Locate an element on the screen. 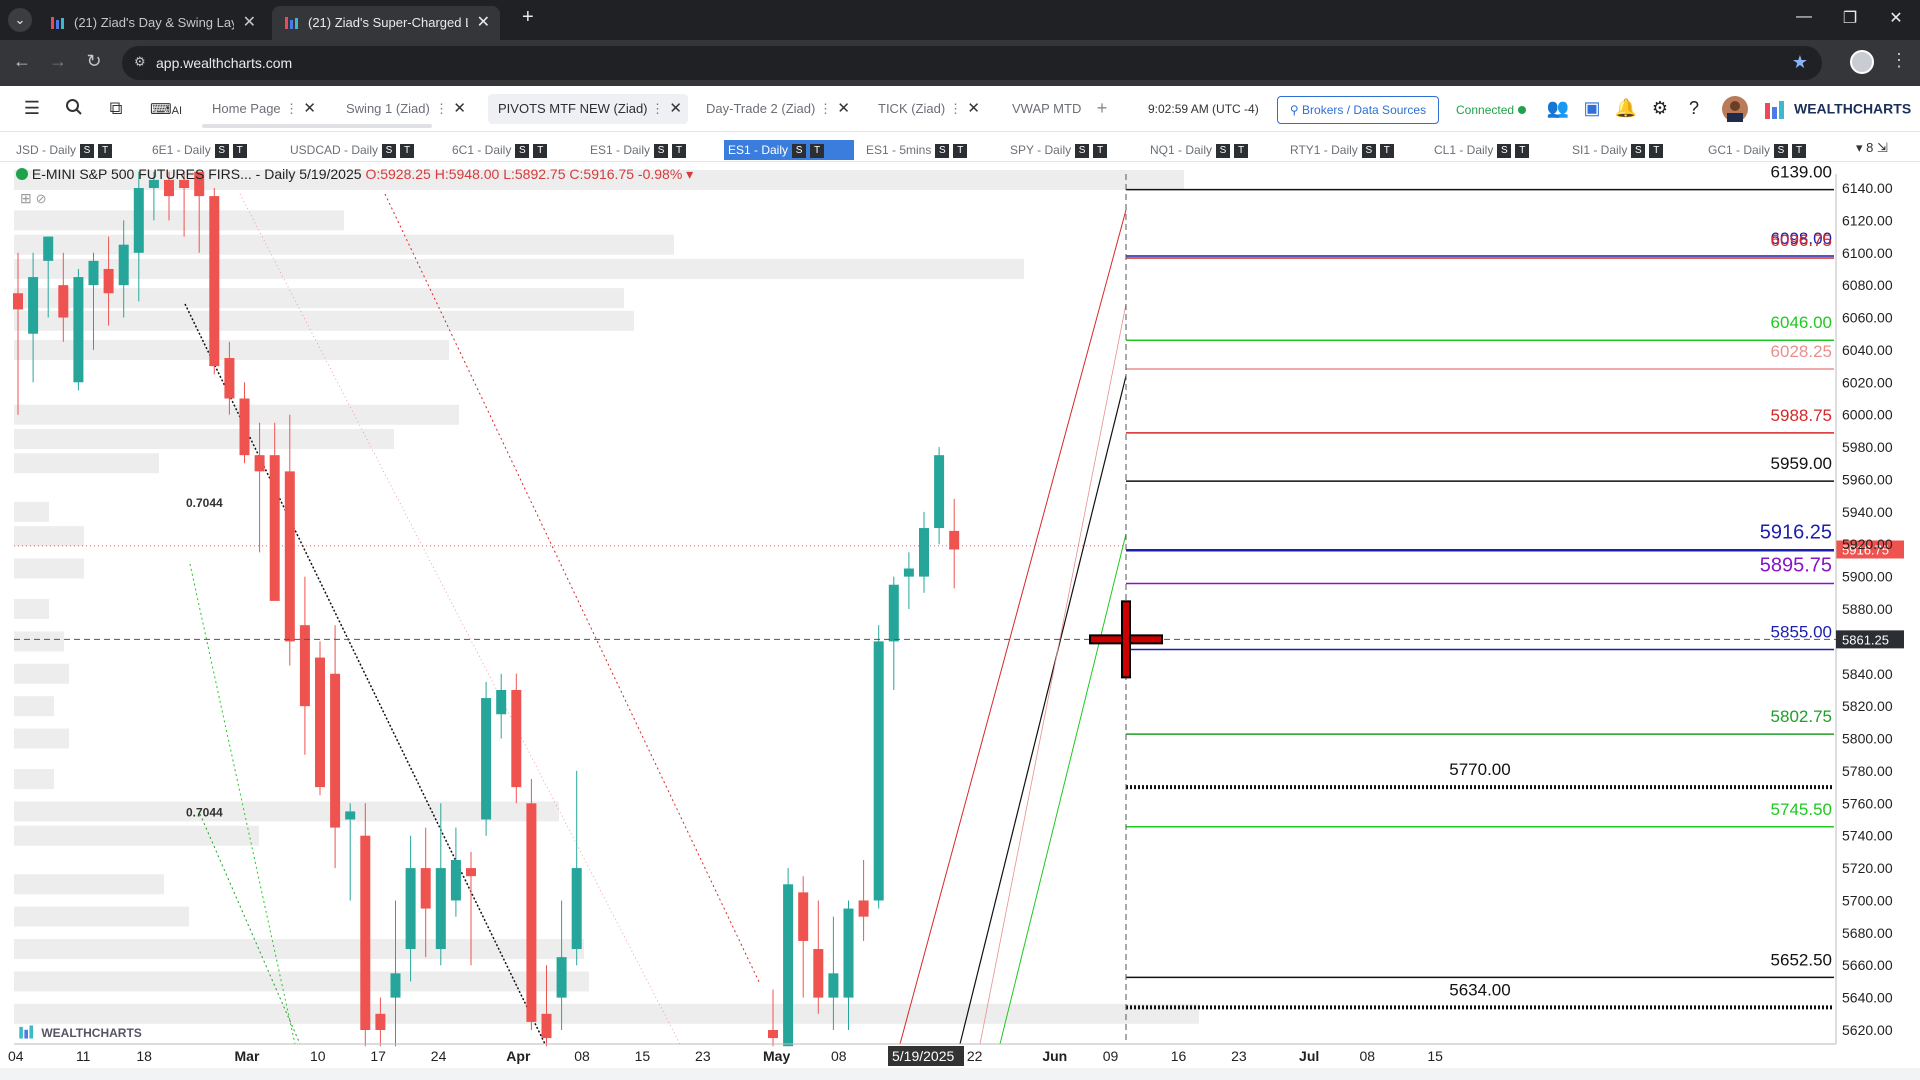 This screenshot has width=1920, height=1080. help-icon: ? is located at coordinates (1694, 108).